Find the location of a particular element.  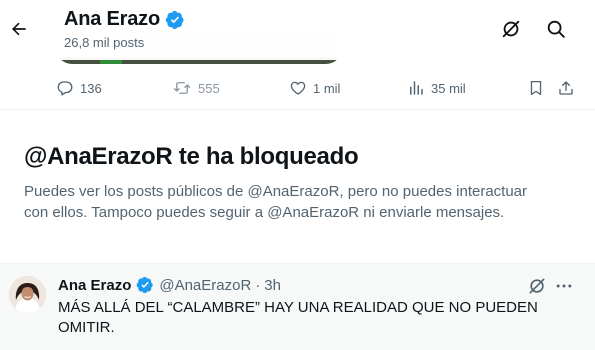

like-icon is located at coordinates (298, 88).